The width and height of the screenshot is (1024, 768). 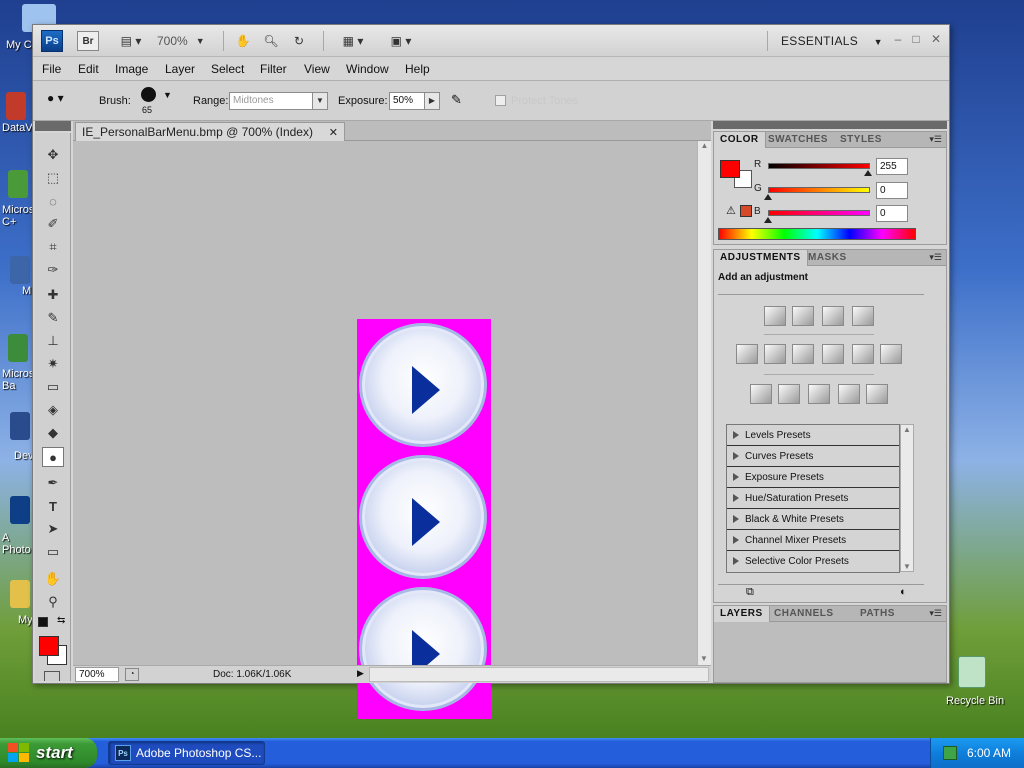 What do you see at coordinates (53, 433) in the screenshot?
I see `blur-tool-icon: ◆` at bounding box center [53, 433].